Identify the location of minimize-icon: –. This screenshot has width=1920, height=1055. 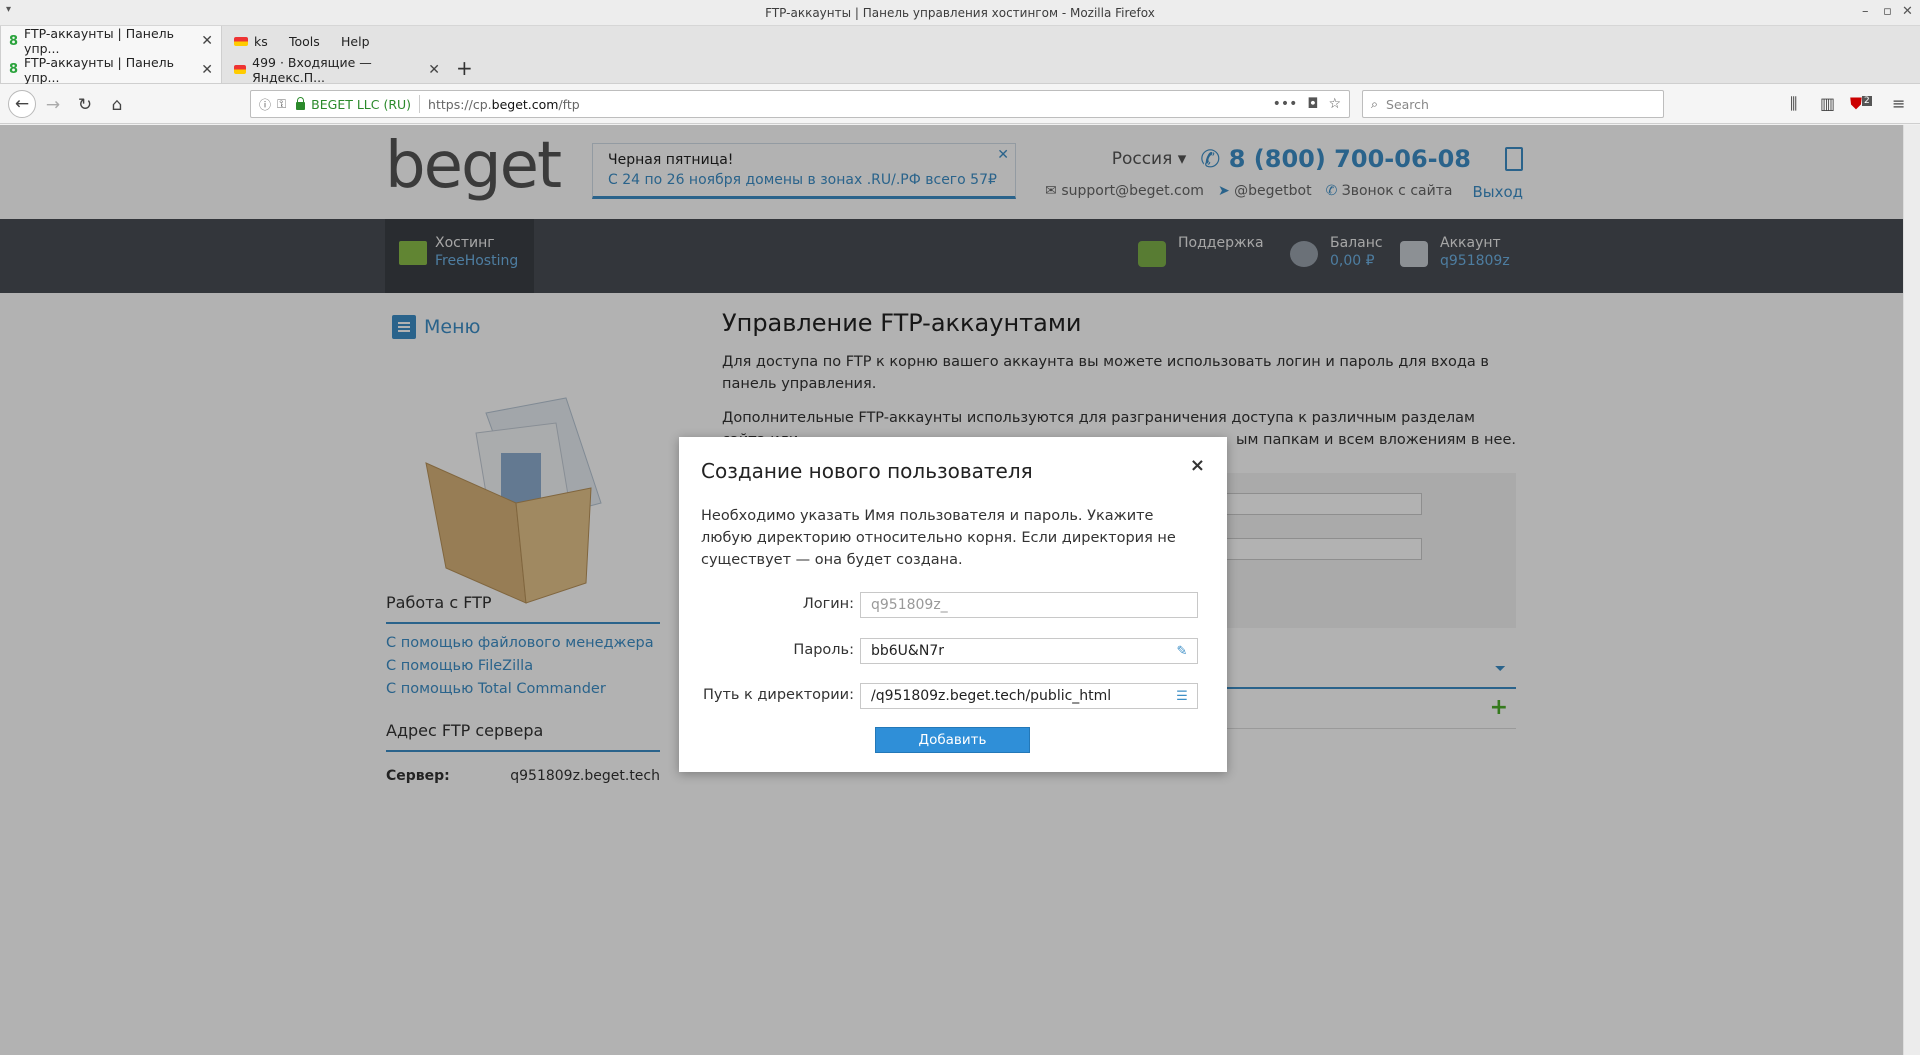
(1865, 11).